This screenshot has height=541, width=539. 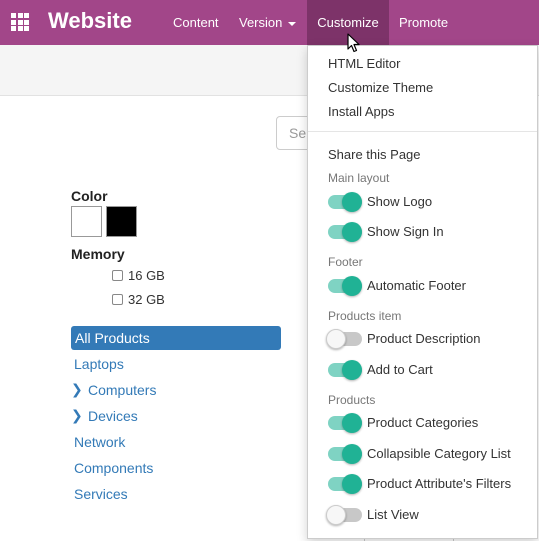 What do you see at coordinates (90, 21) in the screenshot?
I see `brand-title: Website` at bounding box center [90, 21].